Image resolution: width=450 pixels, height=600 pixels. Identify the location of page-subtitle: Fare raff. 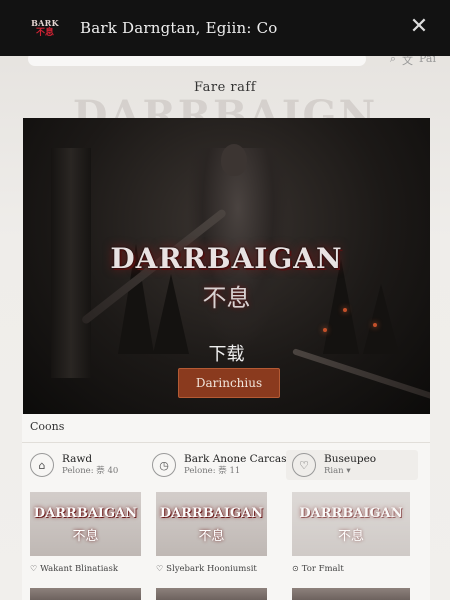
(225, 87).